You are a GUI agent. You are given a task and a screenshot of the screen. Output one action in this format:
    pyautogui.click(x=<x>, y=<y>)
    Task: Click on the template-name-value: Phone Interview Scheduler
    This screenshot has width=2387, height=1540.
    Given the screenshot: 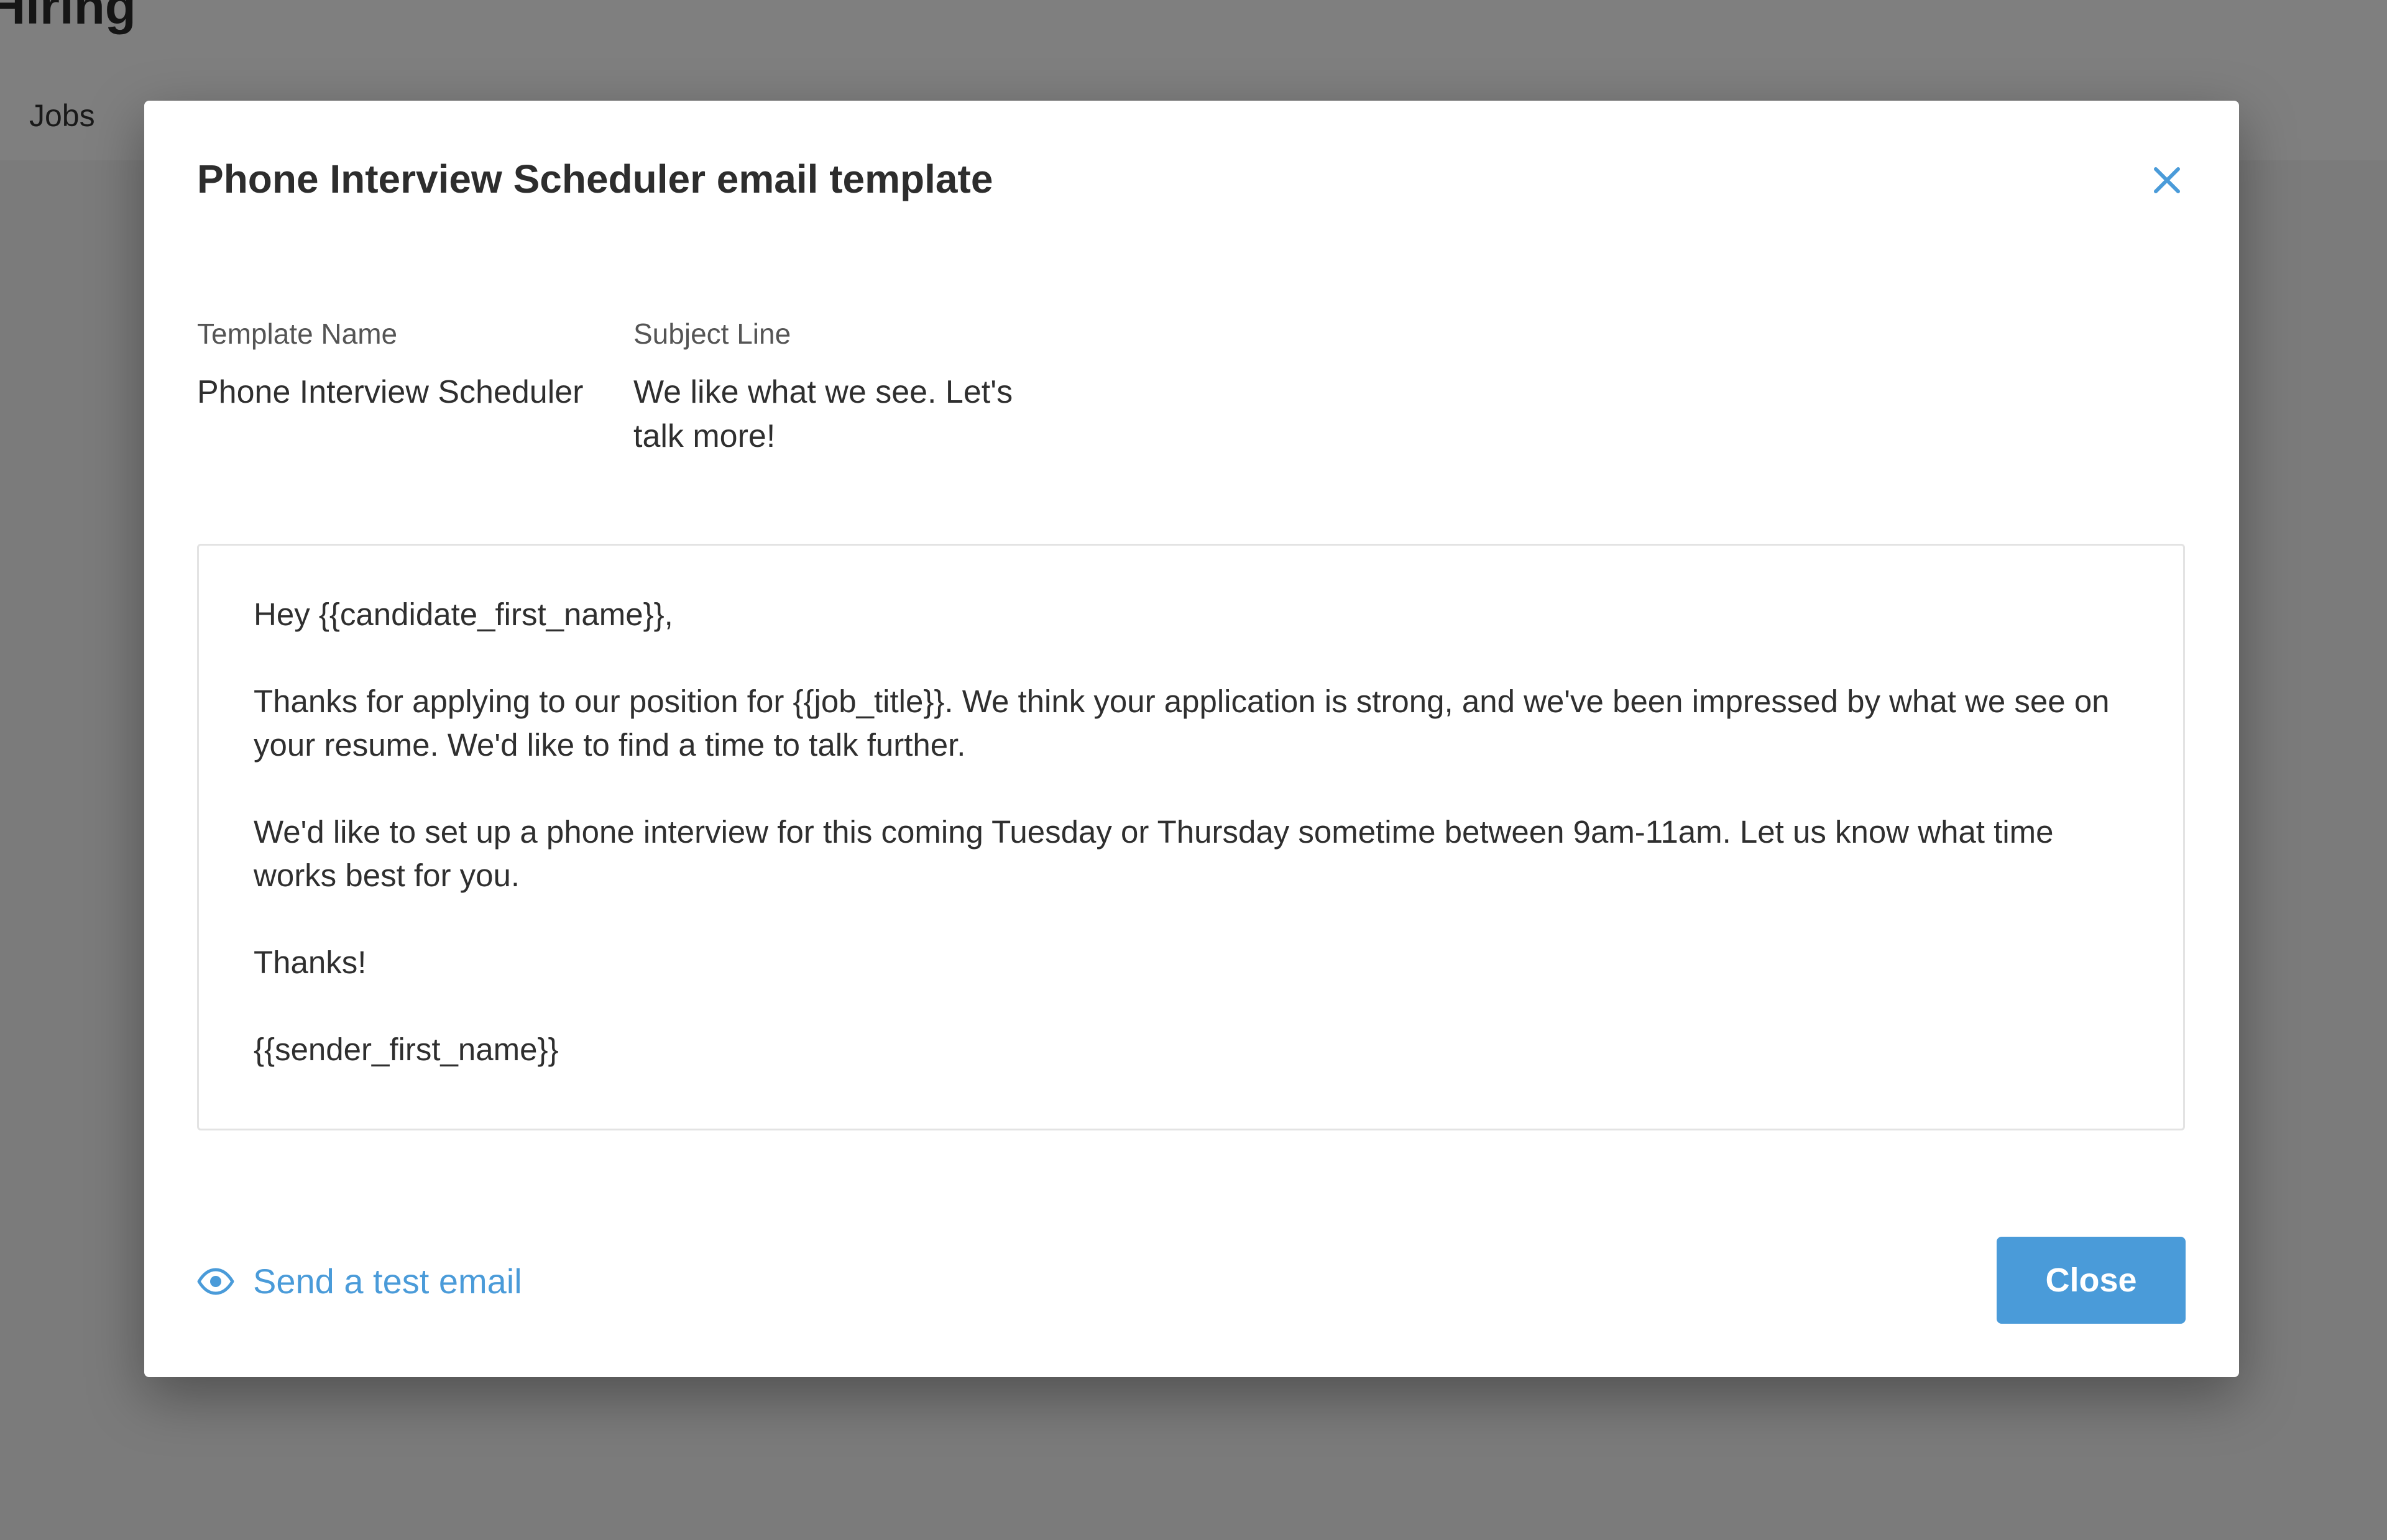 What is the action you would take?
    pyautogui.click(x=390, y=392)
    